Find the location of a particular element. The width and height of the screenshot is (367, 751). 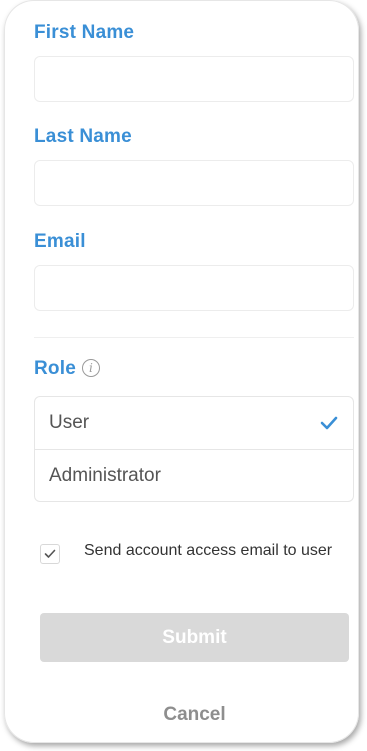

send-email-checkbox is located at coordinates (50, 554).